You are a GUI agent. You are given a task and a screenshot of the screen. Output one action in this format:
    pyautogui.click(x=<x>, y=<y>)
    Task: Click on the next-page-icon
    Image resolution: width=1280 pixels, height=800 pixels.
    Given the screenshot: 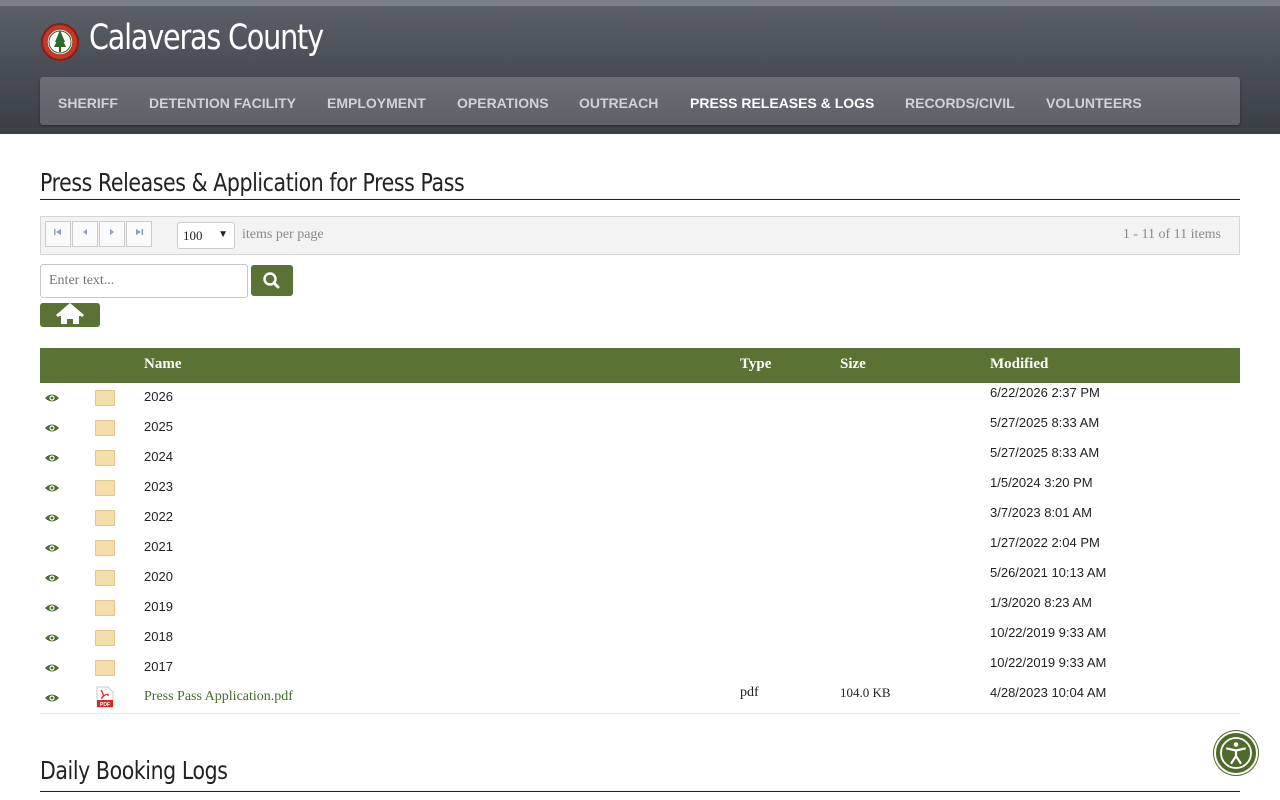 What is the action you would take?
    pyautogui.click(x=112, y=232)
    